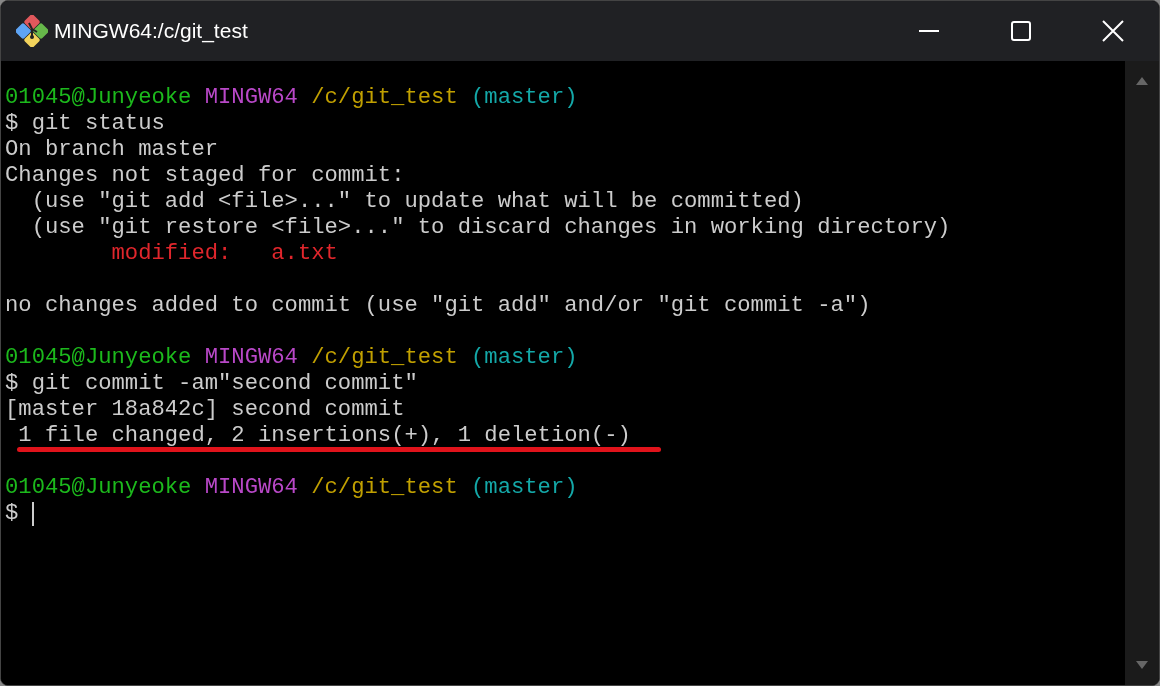 This screenshot has width=1160, height=686. What do you see at coordinates (1142, 665) in the screenshot?
I see `scroll-down-icon` at bounding box center [1142, 665].